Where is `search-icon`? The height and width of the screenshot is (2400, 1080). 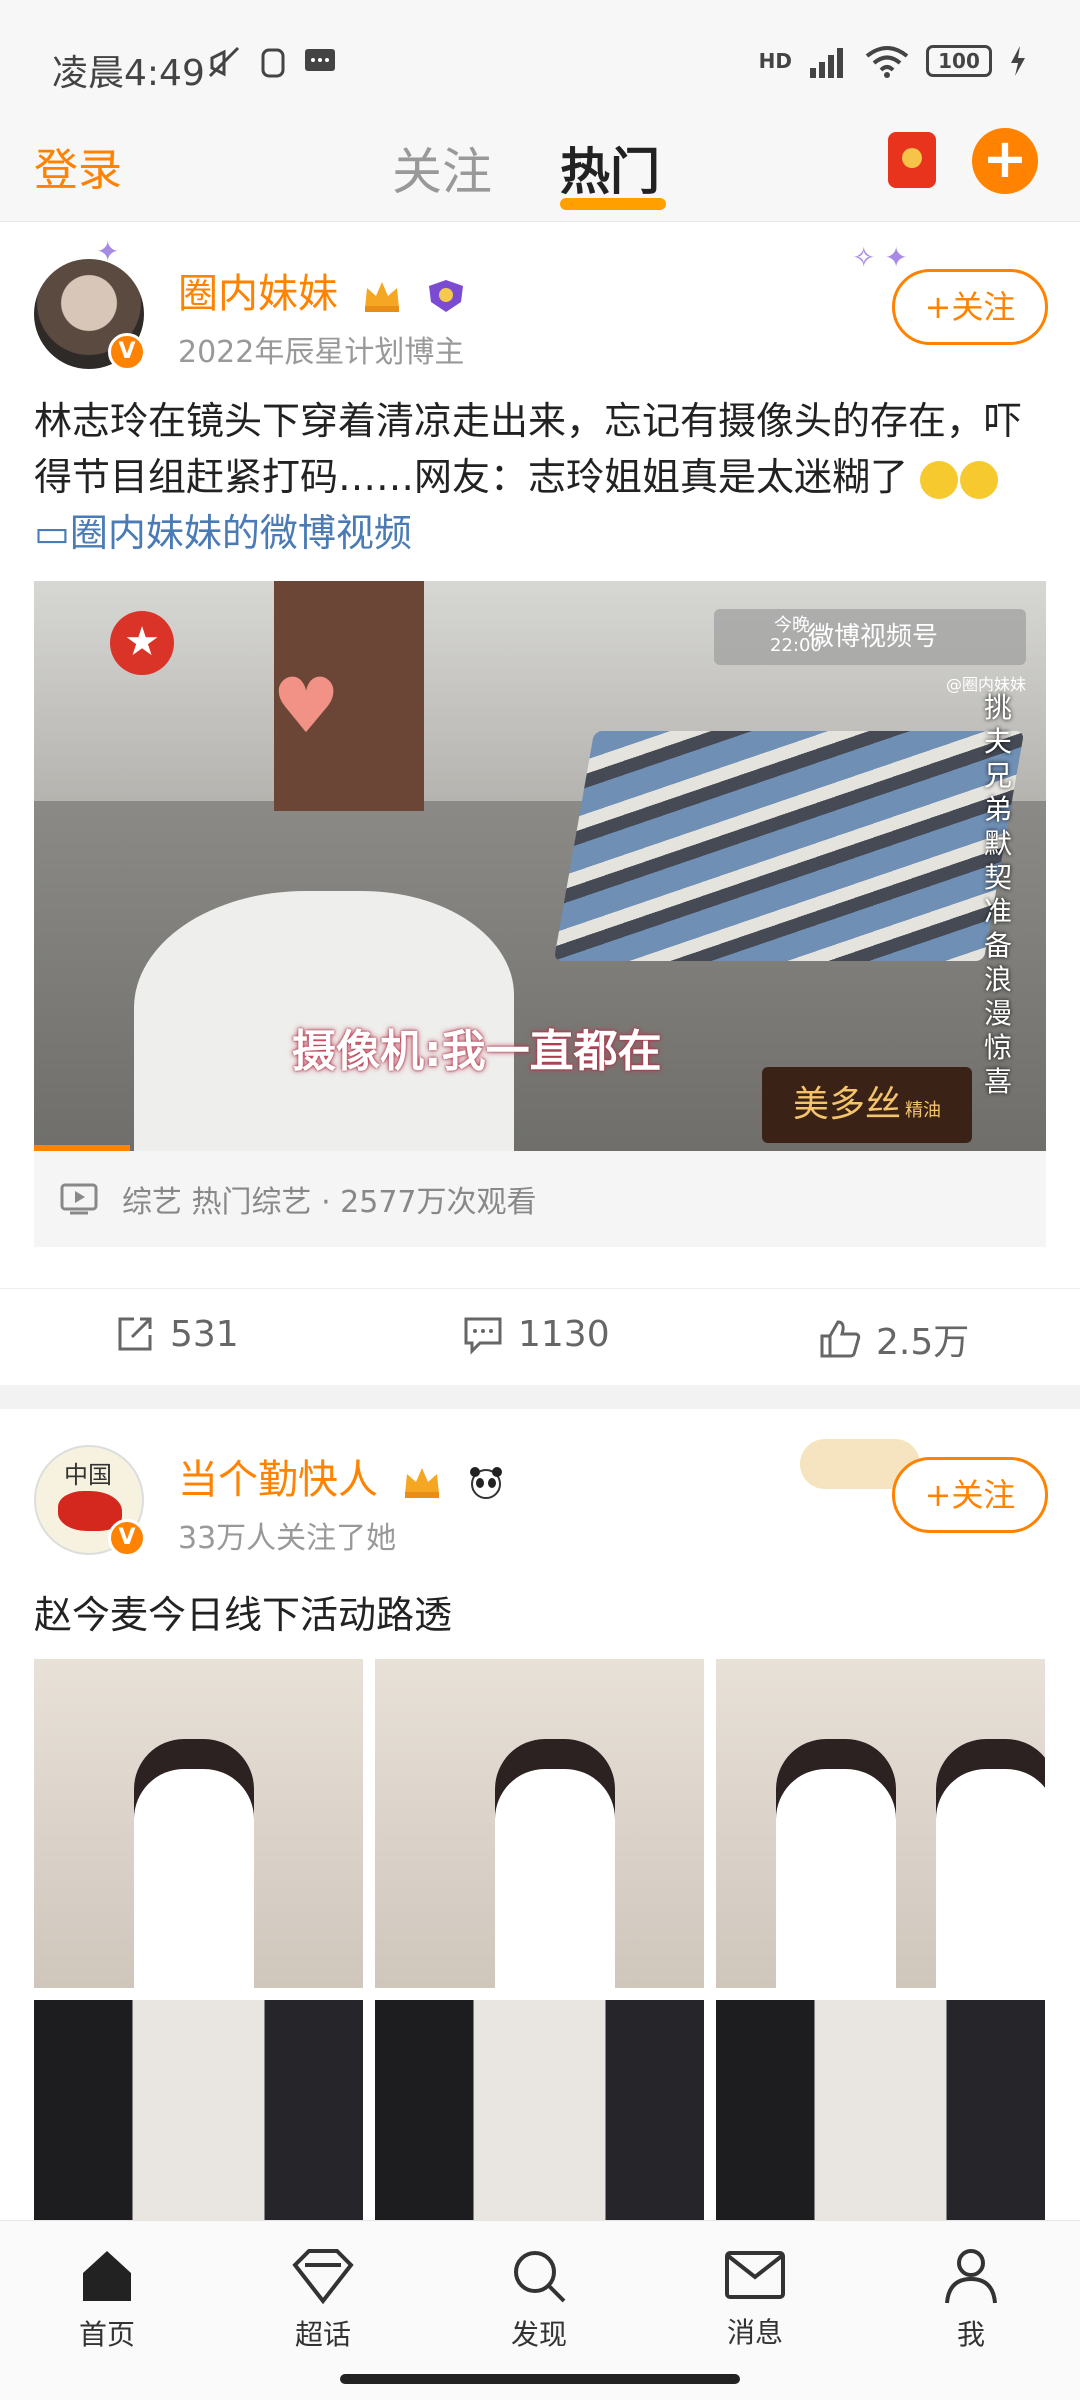
search-icon is located at coordinates (540, 2277).